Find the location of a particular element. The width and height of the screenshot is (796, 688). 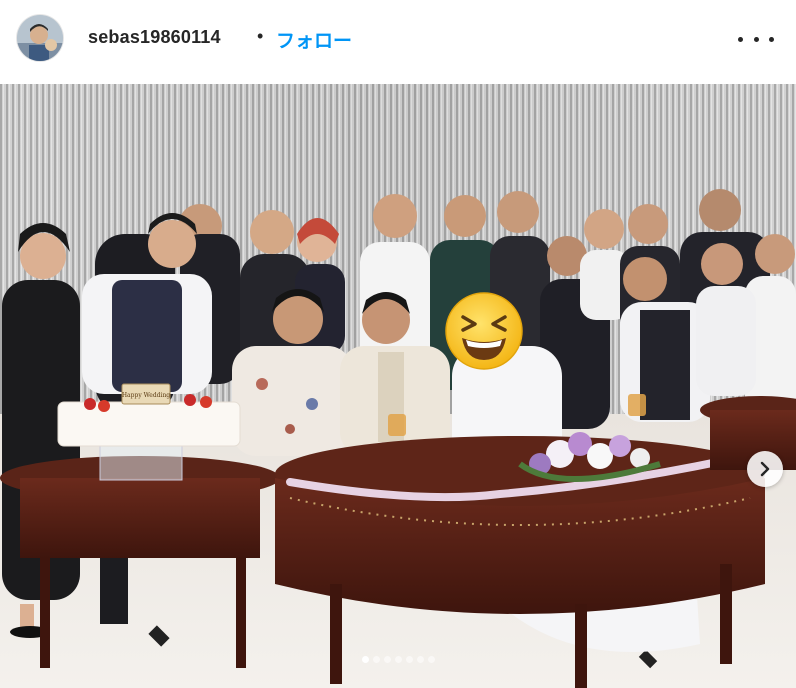

carousel-indicator is located at coordinates (398, 661).